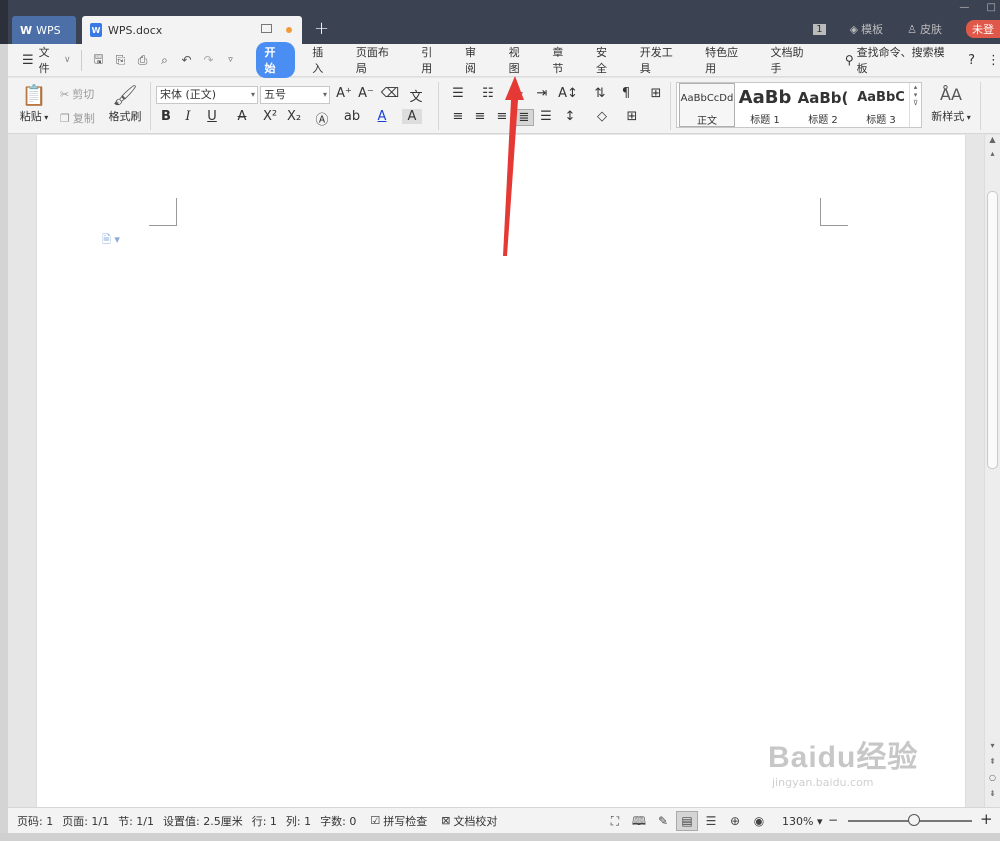 The height and width of the screenshot is (841, 1000). Describe the element at coordinates (632, 116) in the screenshot. I see `borders-icon: ⊞` at that location.